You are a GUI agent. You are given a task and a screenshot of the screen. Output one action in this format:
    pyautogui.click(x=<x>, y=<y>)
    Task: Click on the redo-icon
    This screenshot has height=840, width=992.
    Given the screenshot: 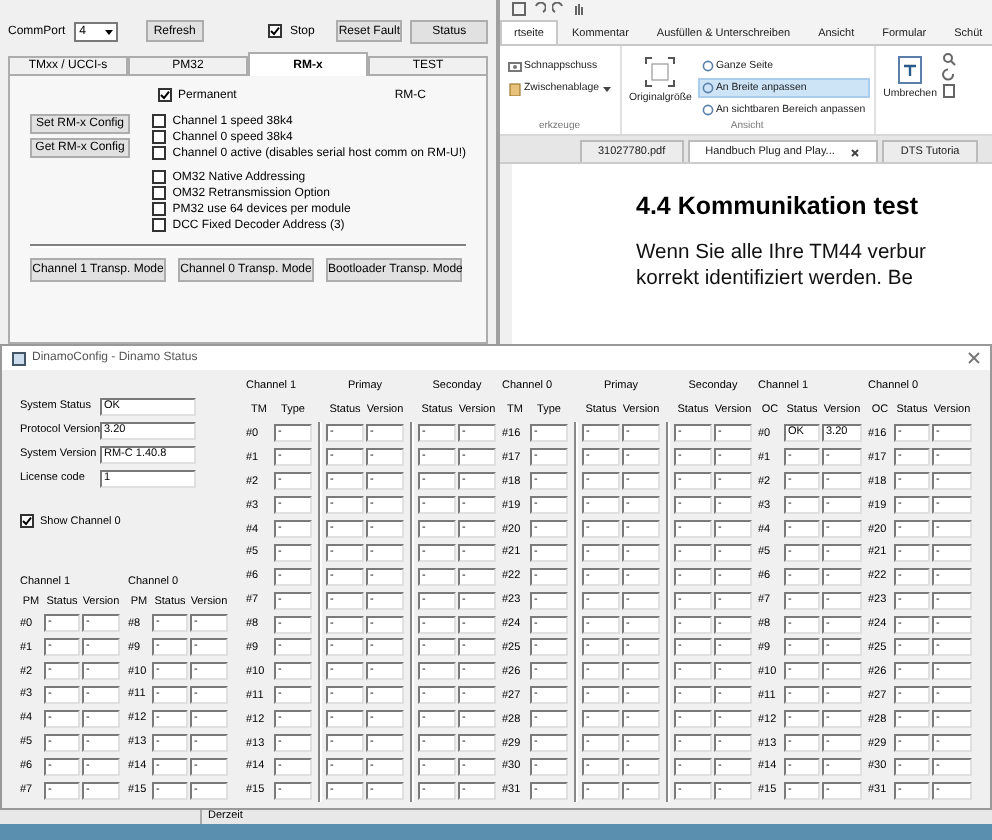 What is the action you would take?
    pyautogui.click(x=559, y=9)
    